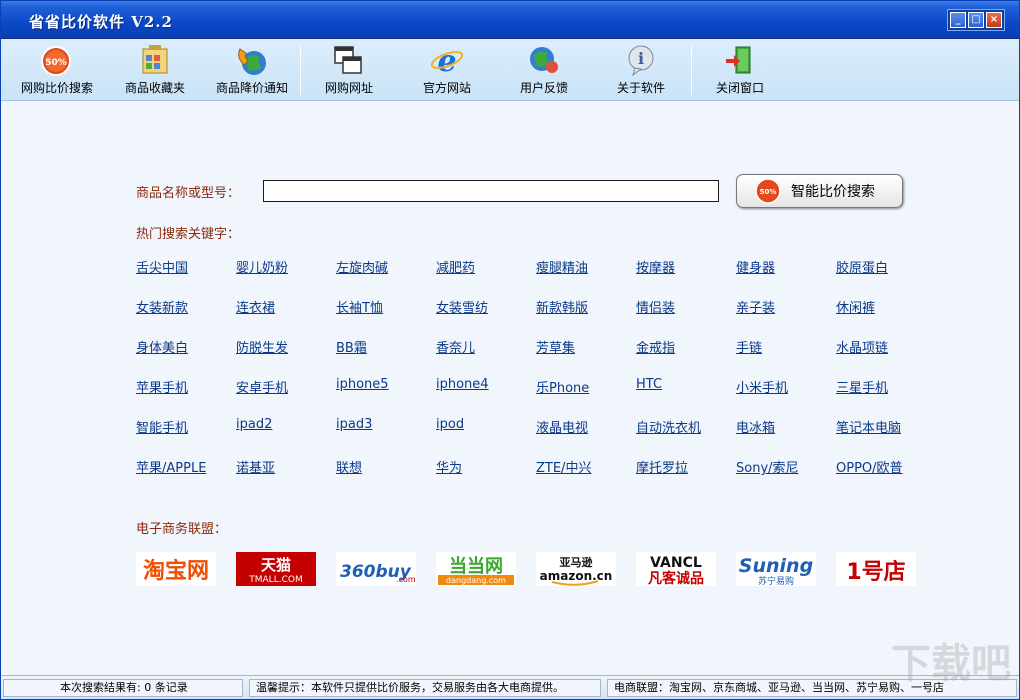  I want to click on amazon-logo: 亚马逊 amazon.cn, so click(576, 569).